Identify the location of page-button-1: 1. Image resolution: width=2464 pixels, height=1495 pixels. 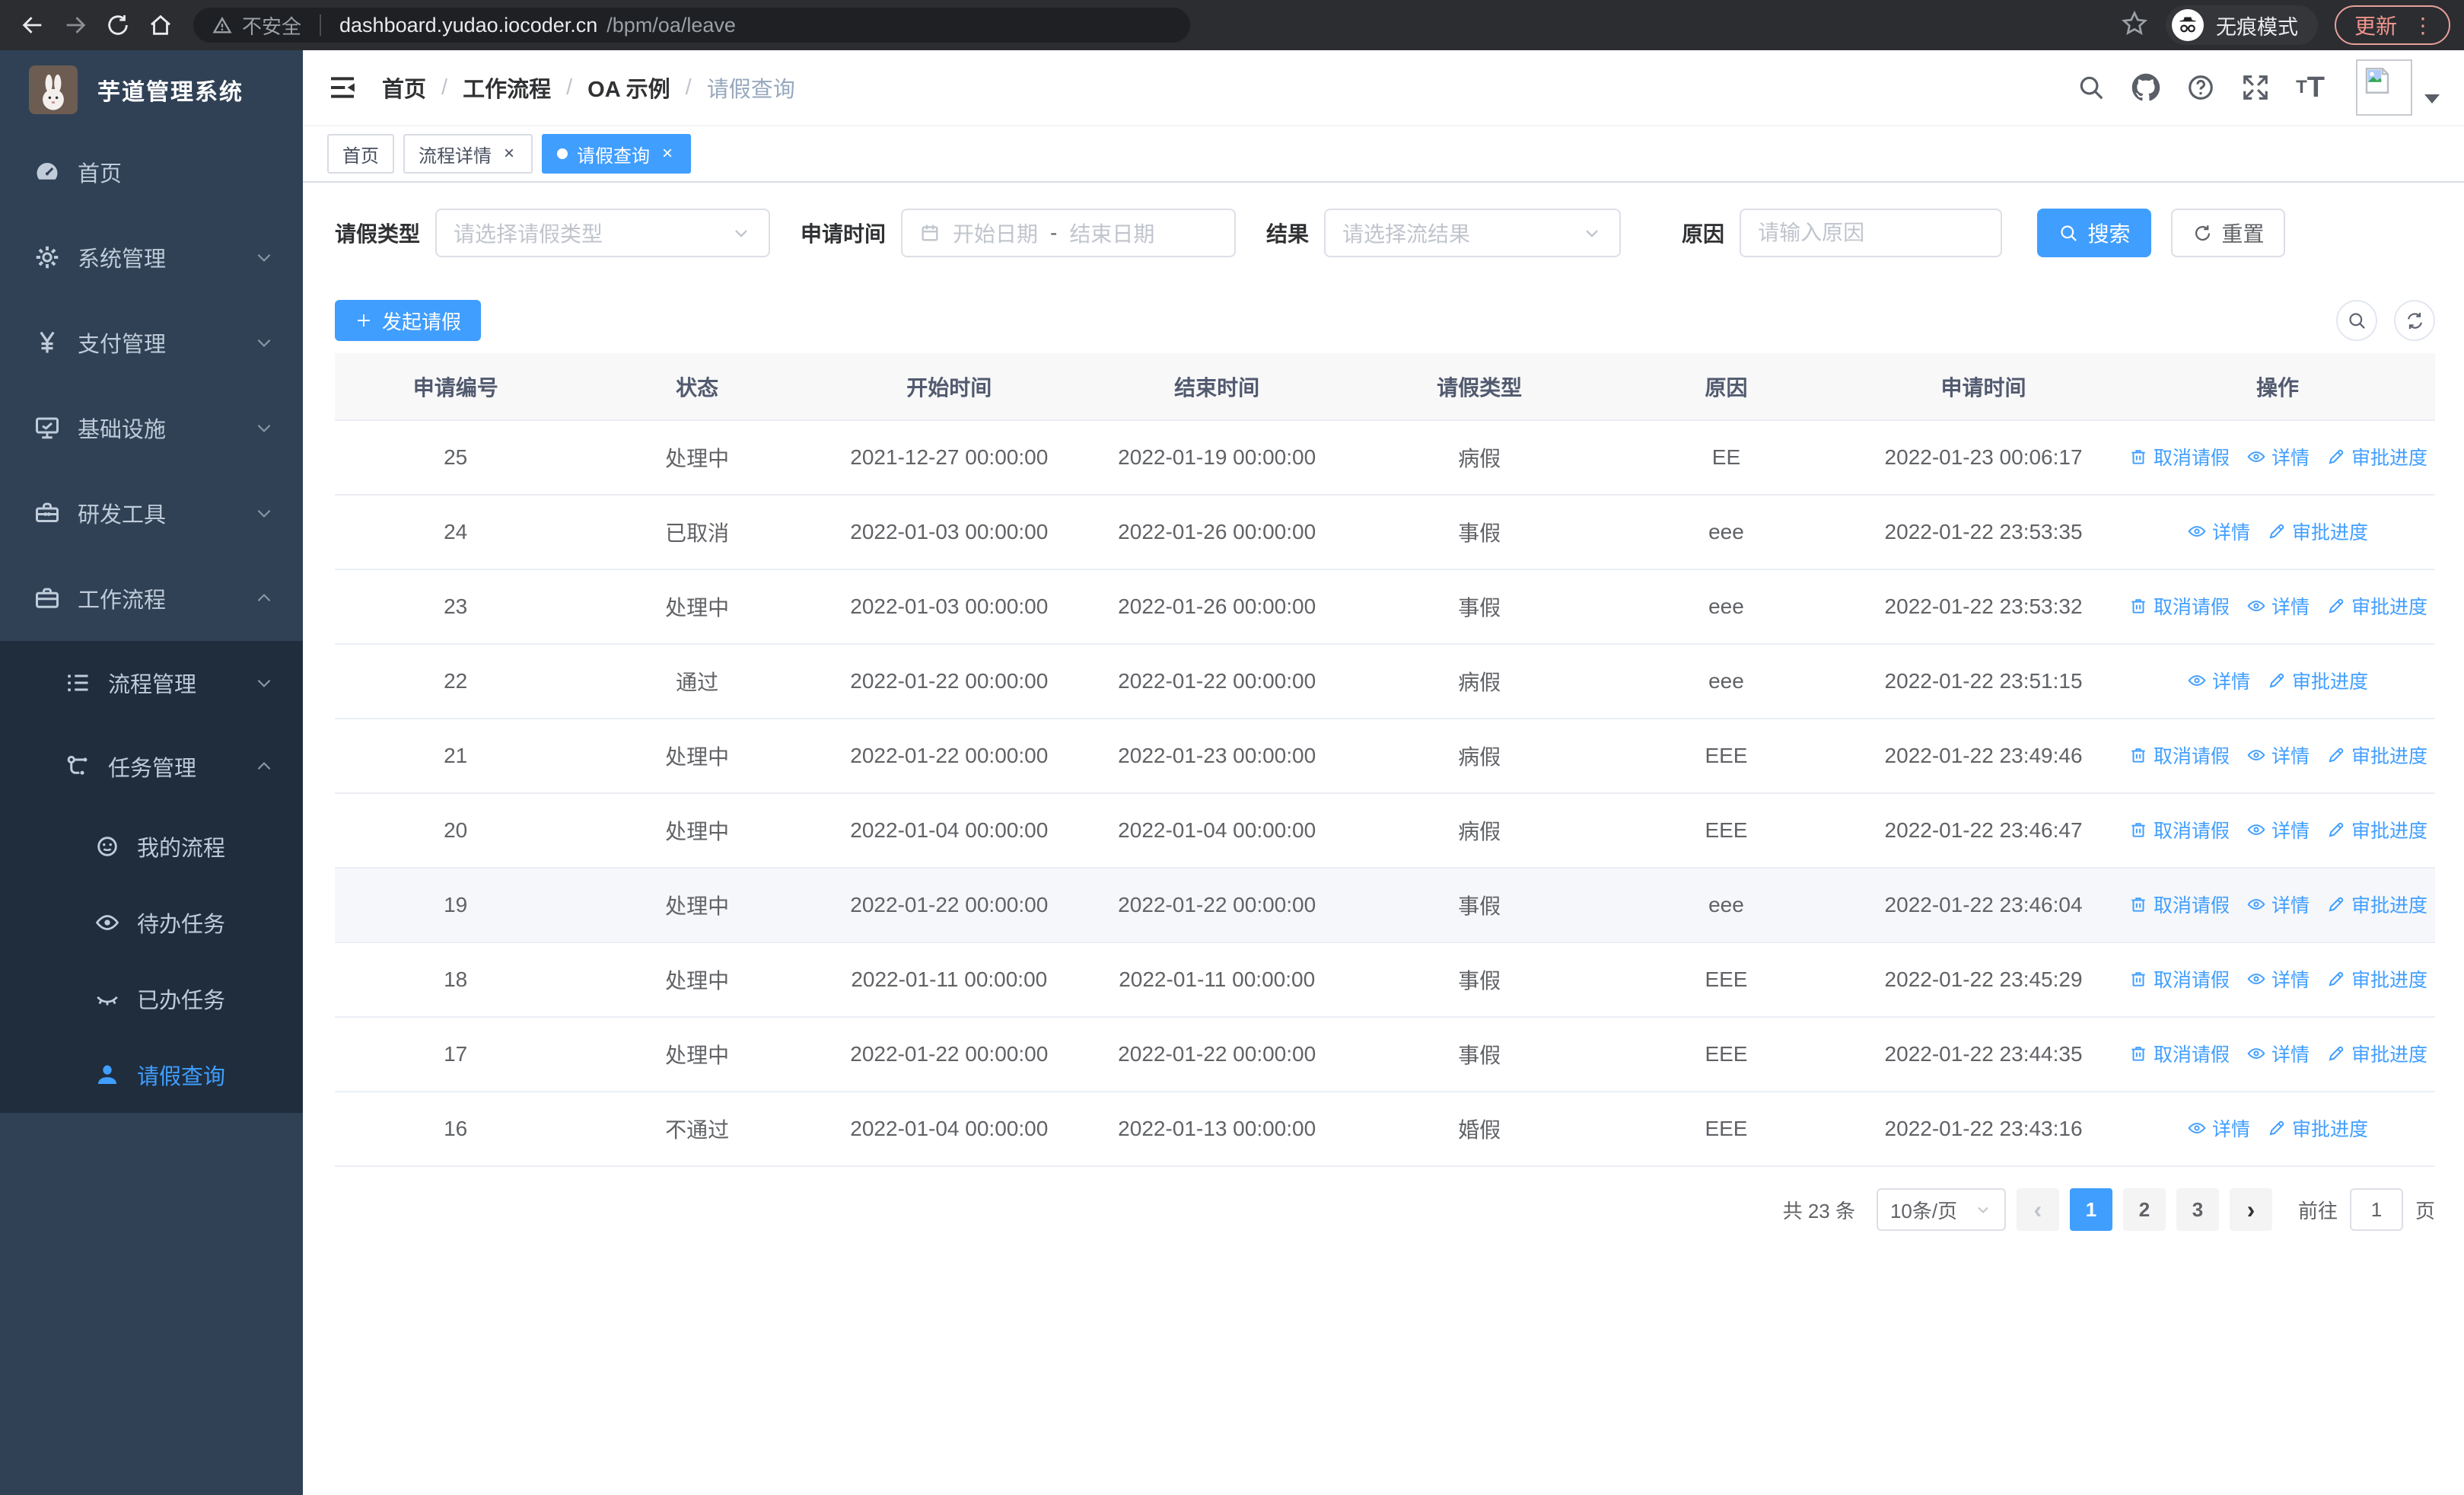
(2090, 1210).